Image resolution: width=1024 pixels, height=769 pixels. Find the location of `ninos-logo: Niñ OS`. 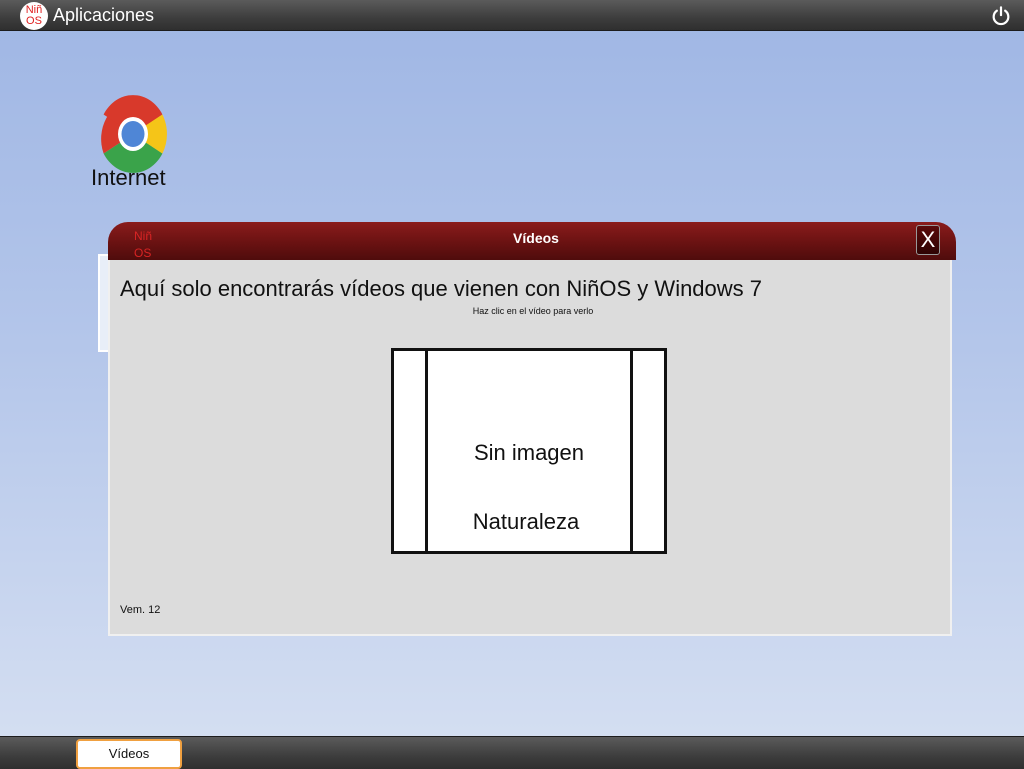

ninos-logo: Niñ OS is located at coordinates (34, 16).